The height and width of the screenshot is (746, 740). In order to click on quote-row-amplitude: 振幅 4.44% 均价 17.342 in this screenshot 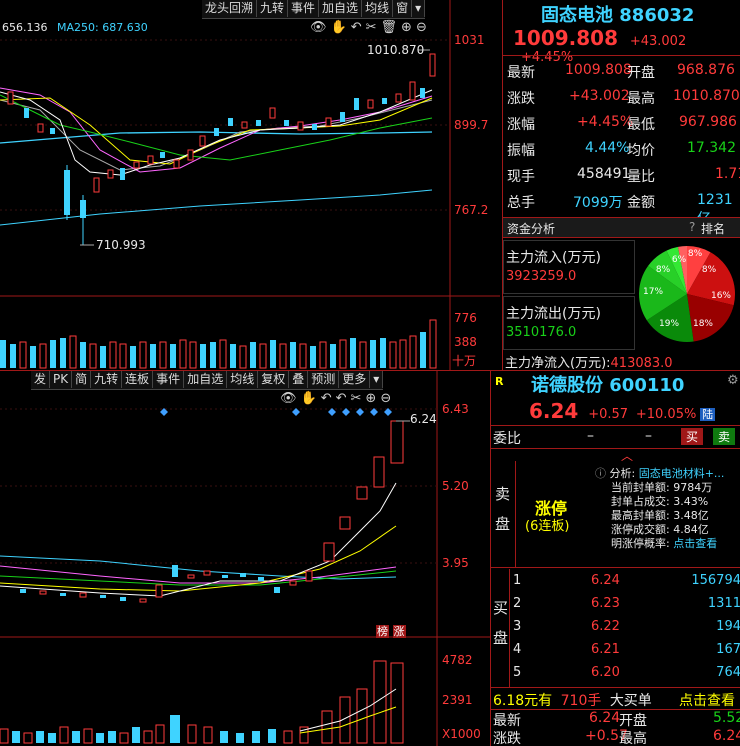, I will do `click(622, 149)`.